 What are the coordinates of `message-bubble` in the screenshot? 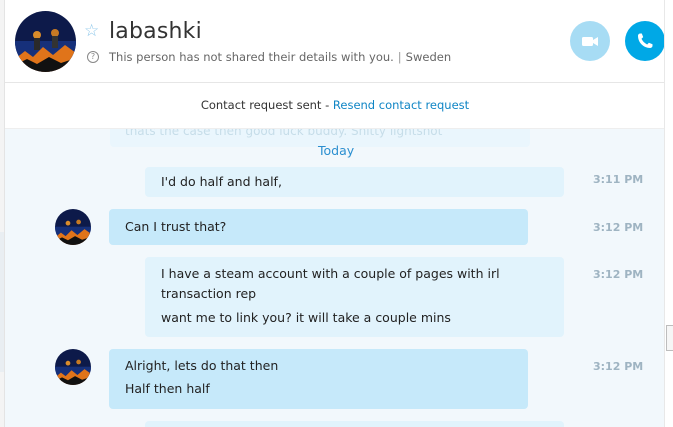 It's located at (354, 424).